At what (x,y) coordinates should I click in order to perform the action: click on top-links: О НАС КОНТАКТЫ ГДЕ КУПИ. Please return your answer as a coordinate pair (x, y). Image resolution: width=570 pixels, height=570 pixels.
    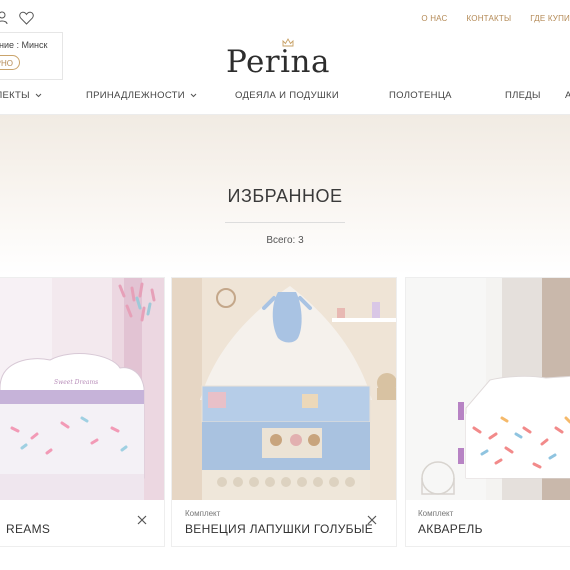
    Looking at the image, I should click on (495, 18).